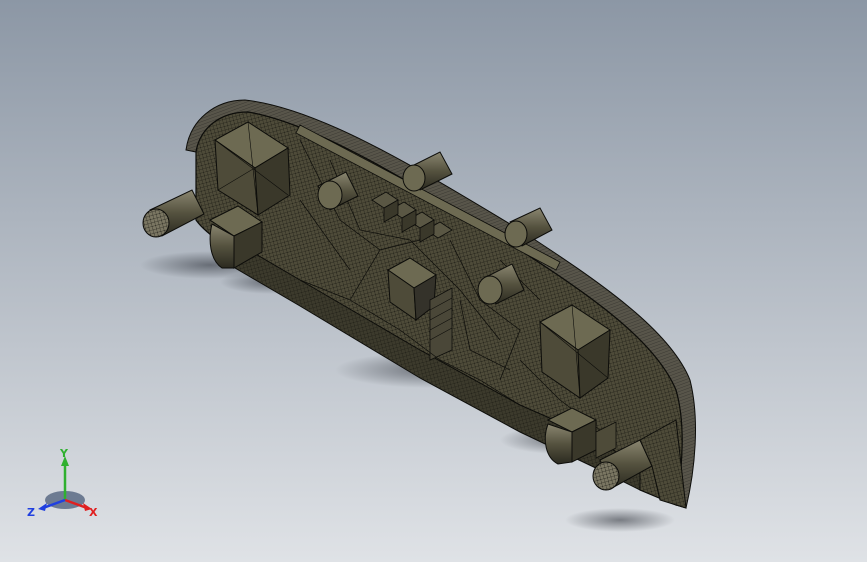 This screenshot has width=867, height=562. What do you see at coordinates (42, 507) in the screenshot?
I see `z-axis-arrow` at bounding box center [42, 507].